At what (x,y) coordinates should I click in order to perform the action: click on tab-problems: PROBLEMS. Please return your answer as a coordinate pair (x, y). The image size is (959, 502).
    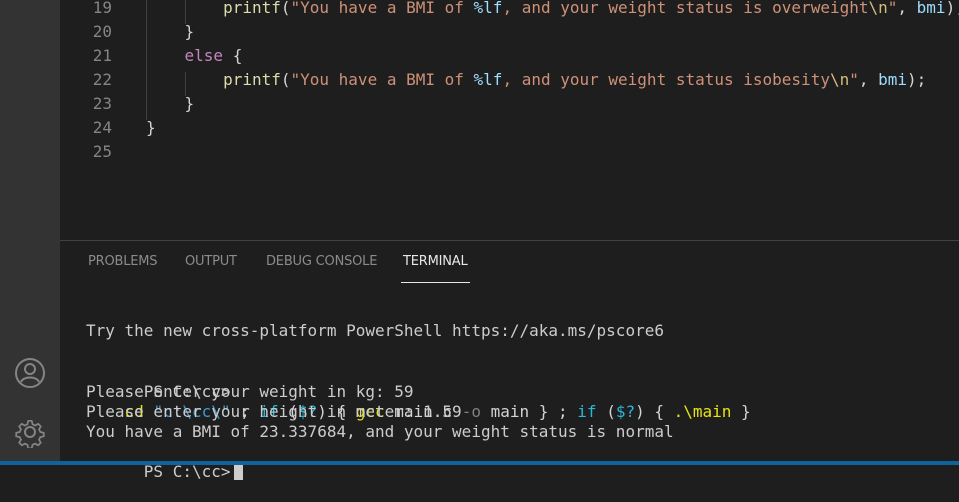
    Looking at the image, I should click on (123, 262).